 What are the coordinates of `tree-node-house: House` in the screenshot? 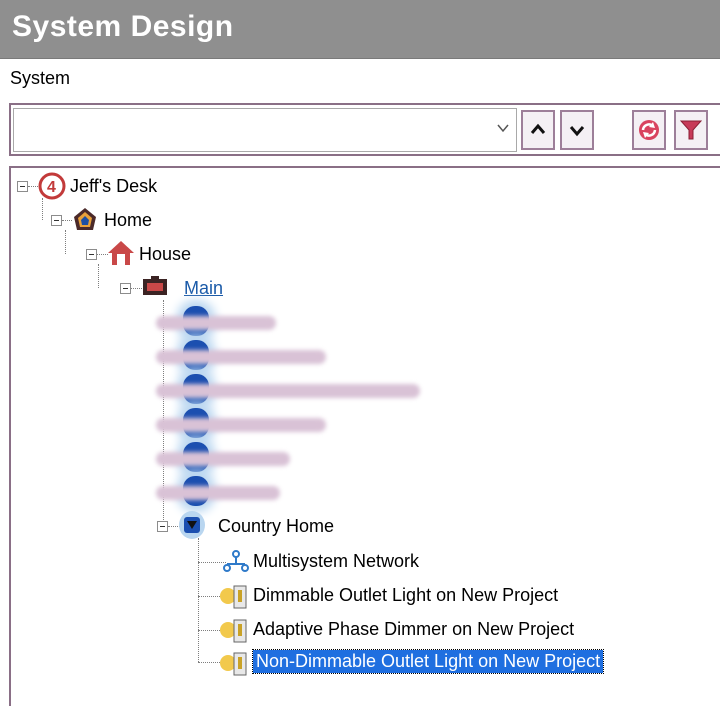 It's located at (165, 254).